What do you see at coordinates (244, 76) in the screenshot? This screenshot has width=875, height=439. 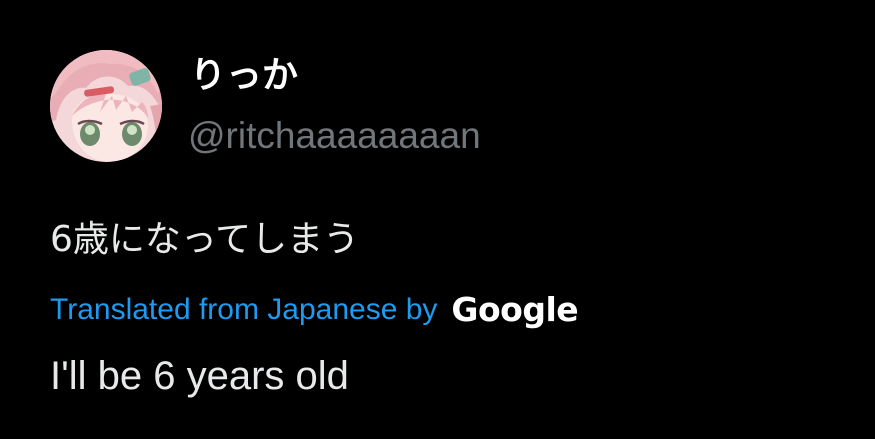 I see `display-name: りっか` at bounding box center [244, 76].